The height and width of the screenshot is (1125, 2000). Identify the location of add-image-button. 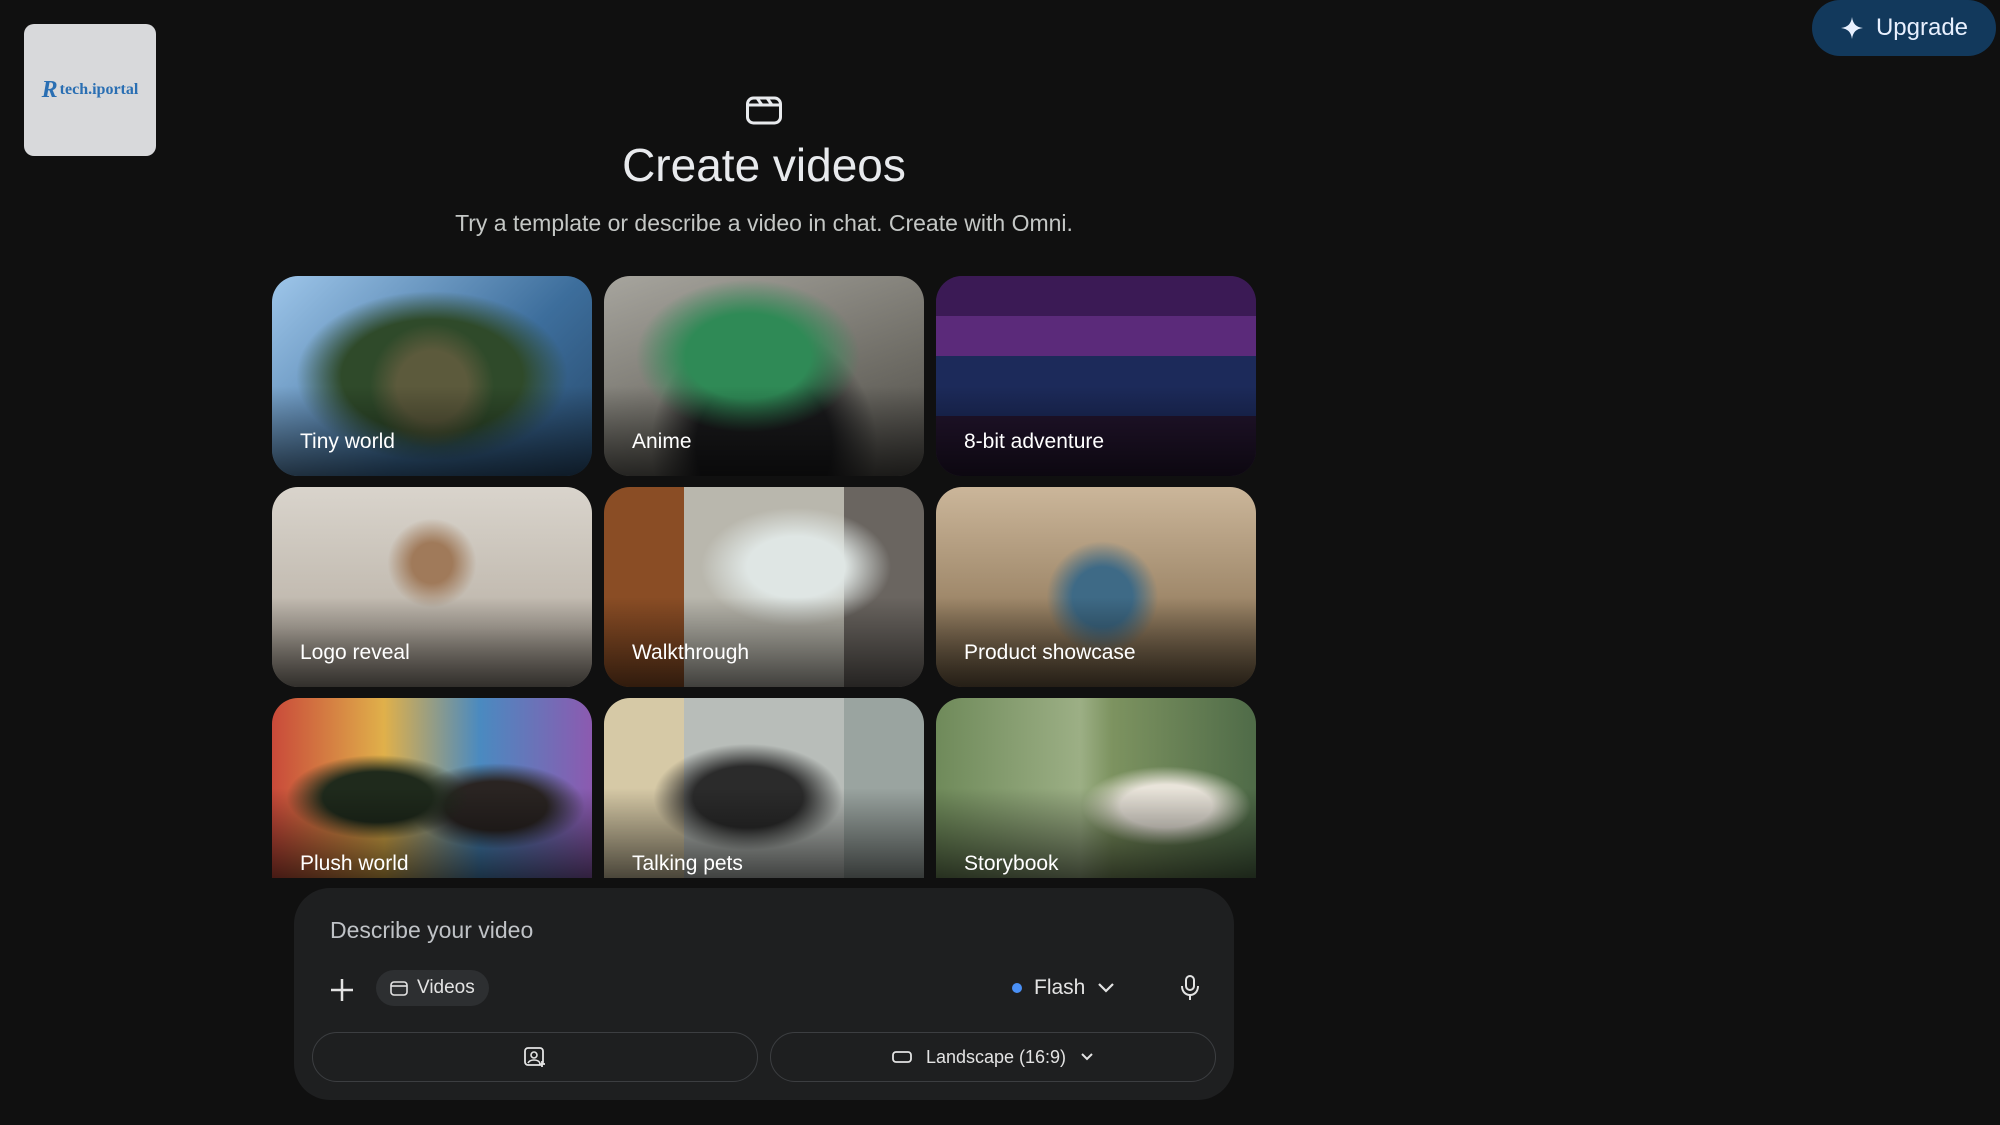
(535, 1057).